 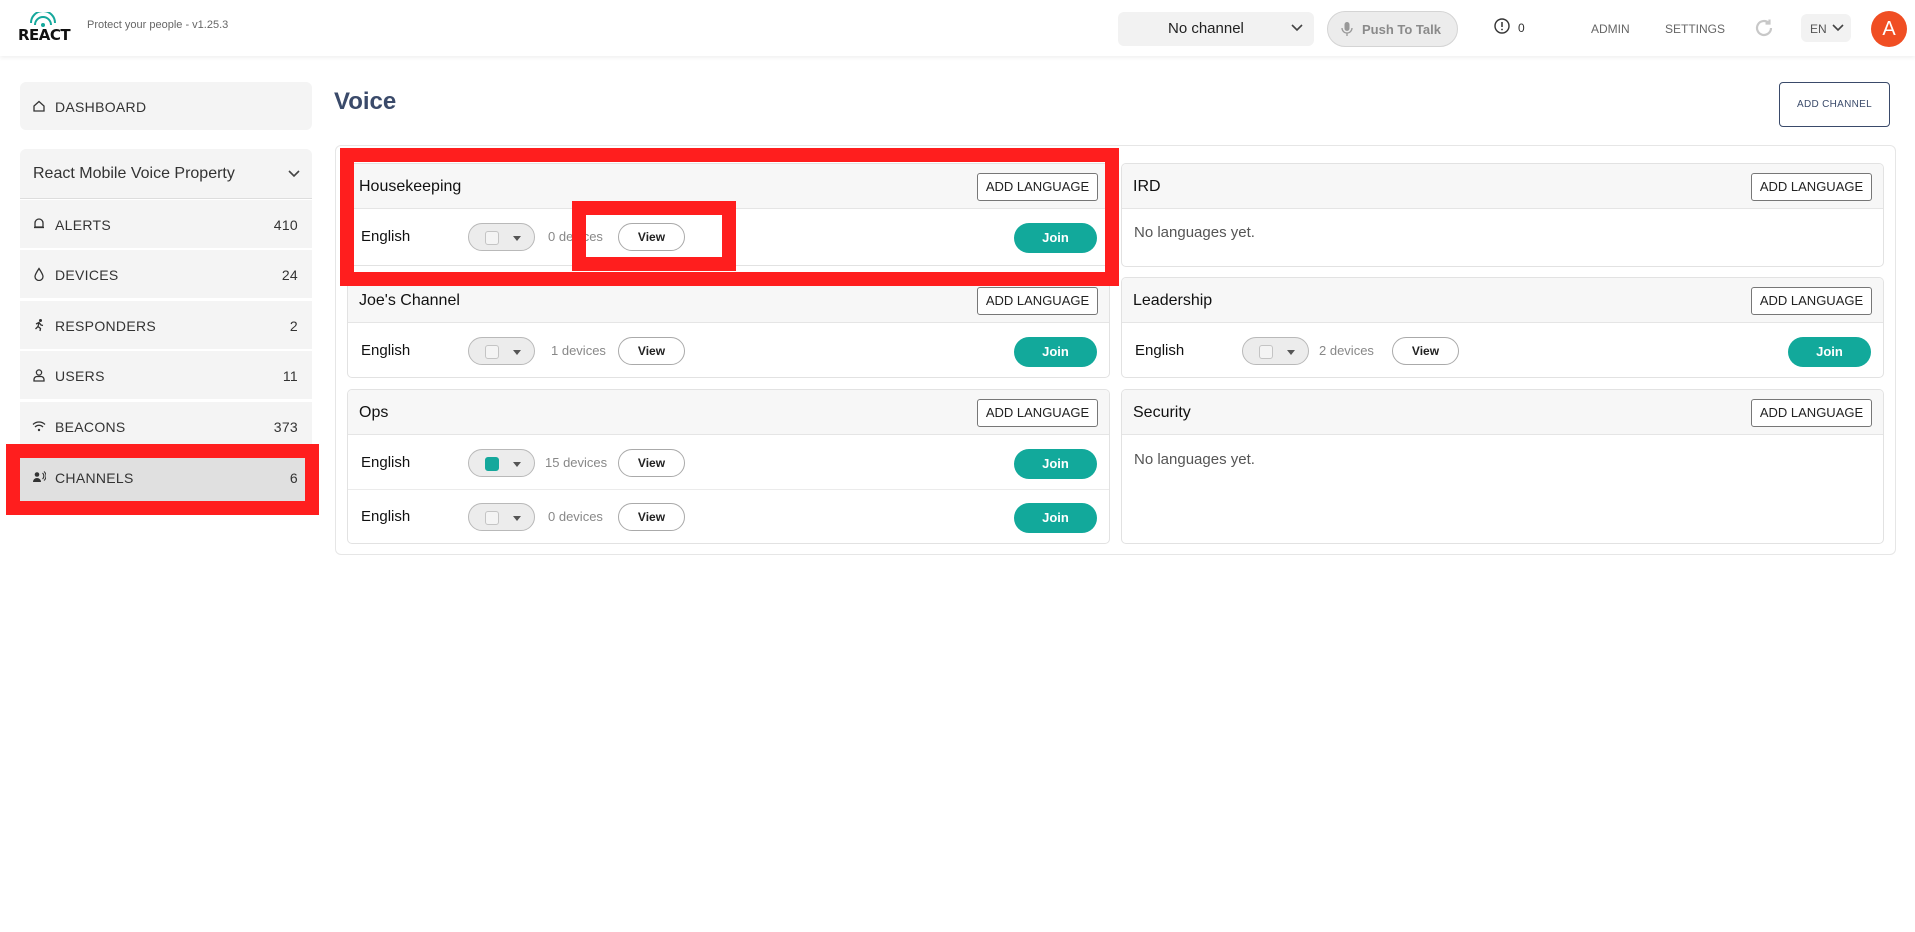 What do you see at coordinates (166, 106) in the screenshot?
I see `sidebar-item-dashboard: DASHBOARD` at bounding box center [166, 106].